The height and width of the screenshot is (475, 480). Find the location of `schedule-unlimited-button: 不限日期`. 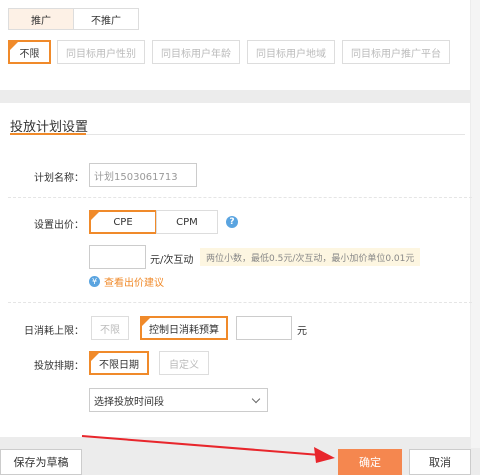

schedule-unlimited-button: 不限日期 is located at coordinates (119, 363).